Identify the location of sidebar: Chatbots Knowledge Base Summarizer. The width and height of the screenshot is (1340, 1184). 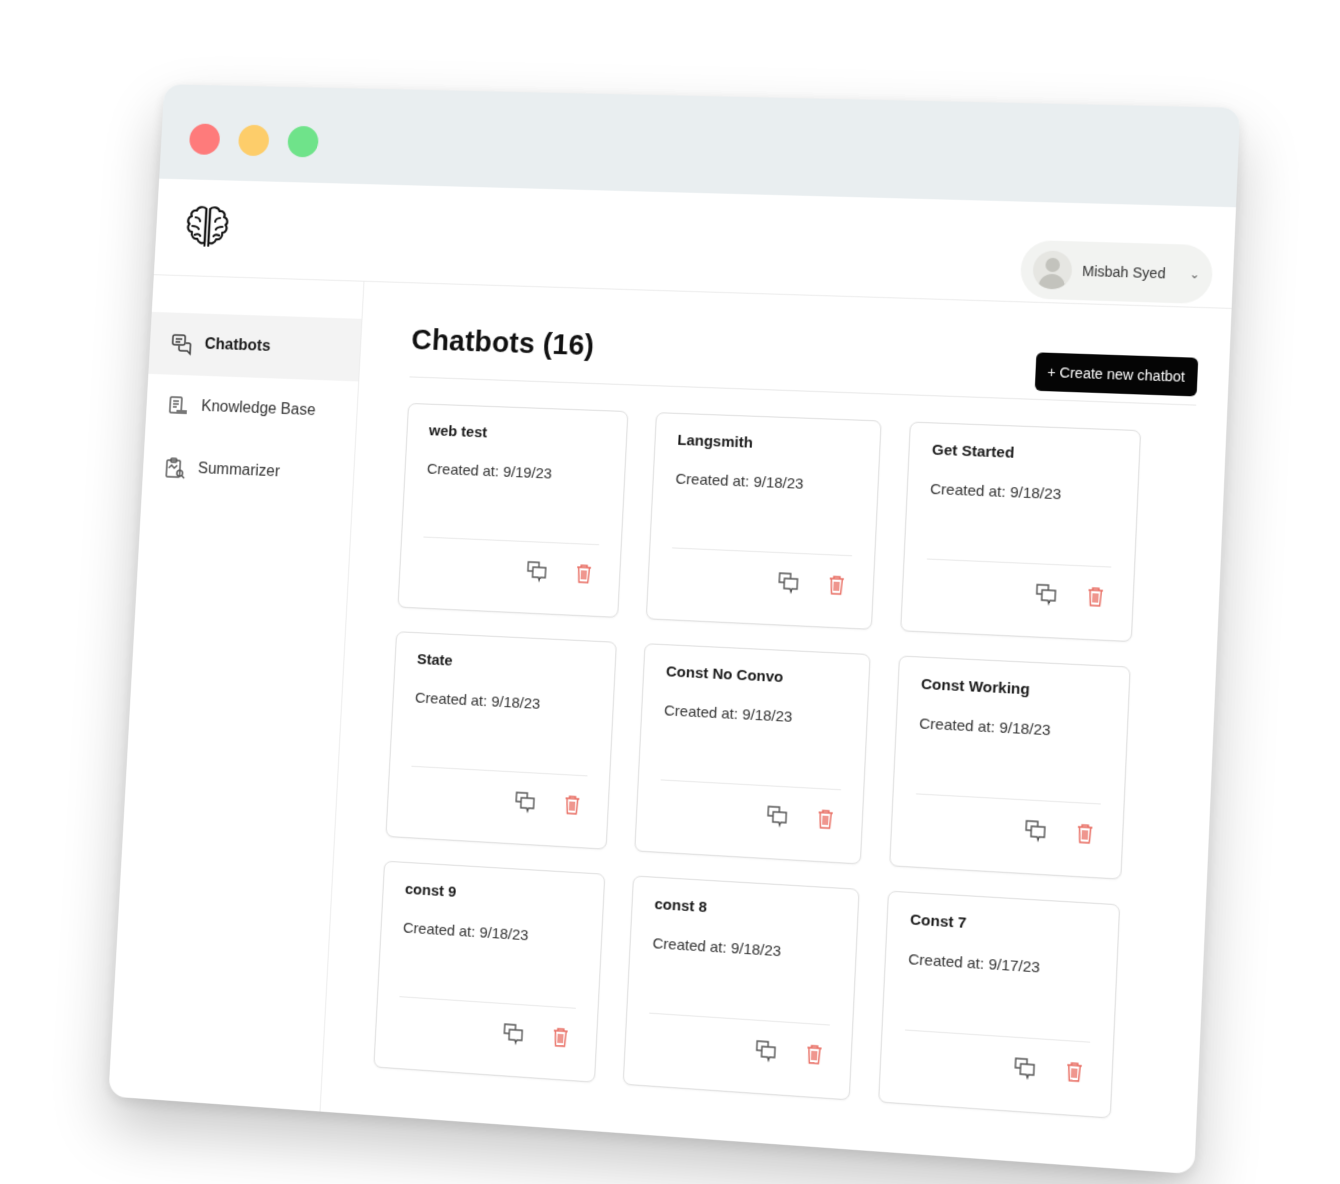
(236, 693).